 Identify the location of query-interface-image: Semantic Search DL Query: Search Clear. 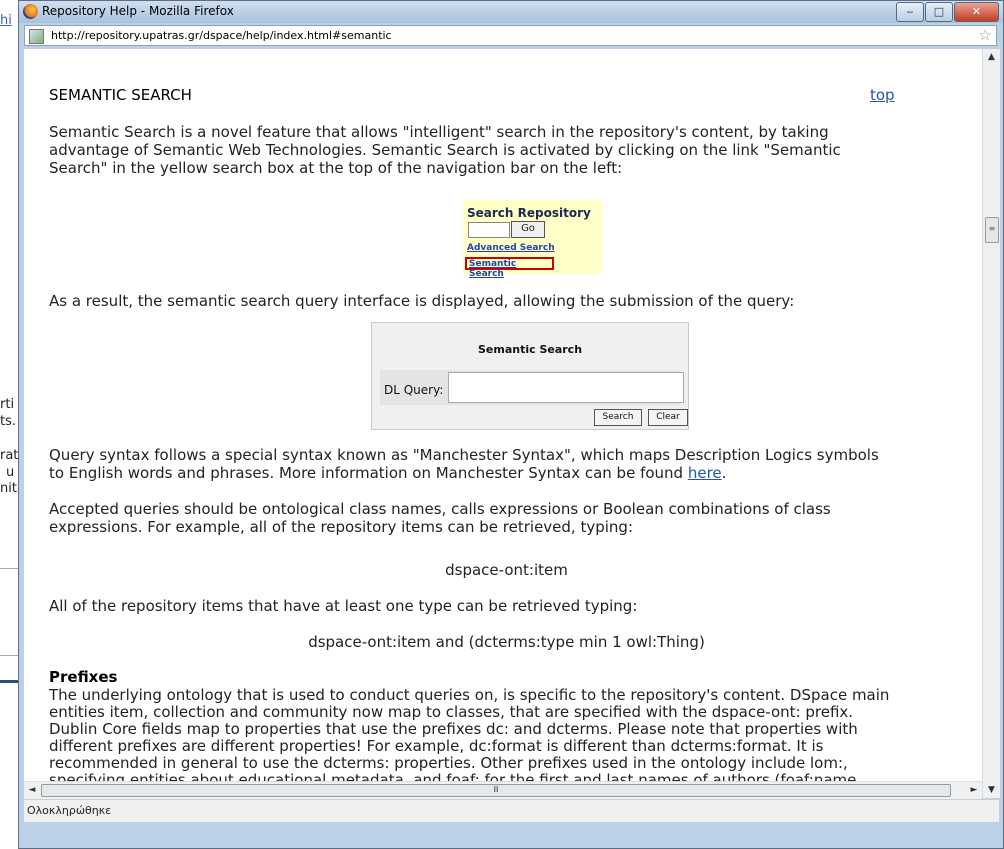
(530, 376).